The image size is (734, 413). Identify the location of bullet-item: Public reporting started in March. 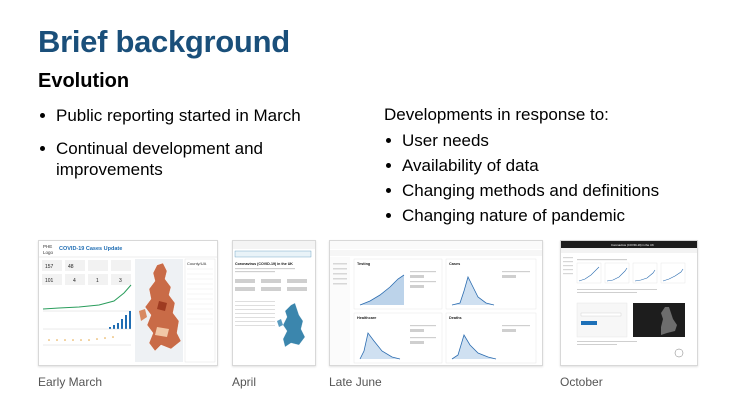
(188, 115).